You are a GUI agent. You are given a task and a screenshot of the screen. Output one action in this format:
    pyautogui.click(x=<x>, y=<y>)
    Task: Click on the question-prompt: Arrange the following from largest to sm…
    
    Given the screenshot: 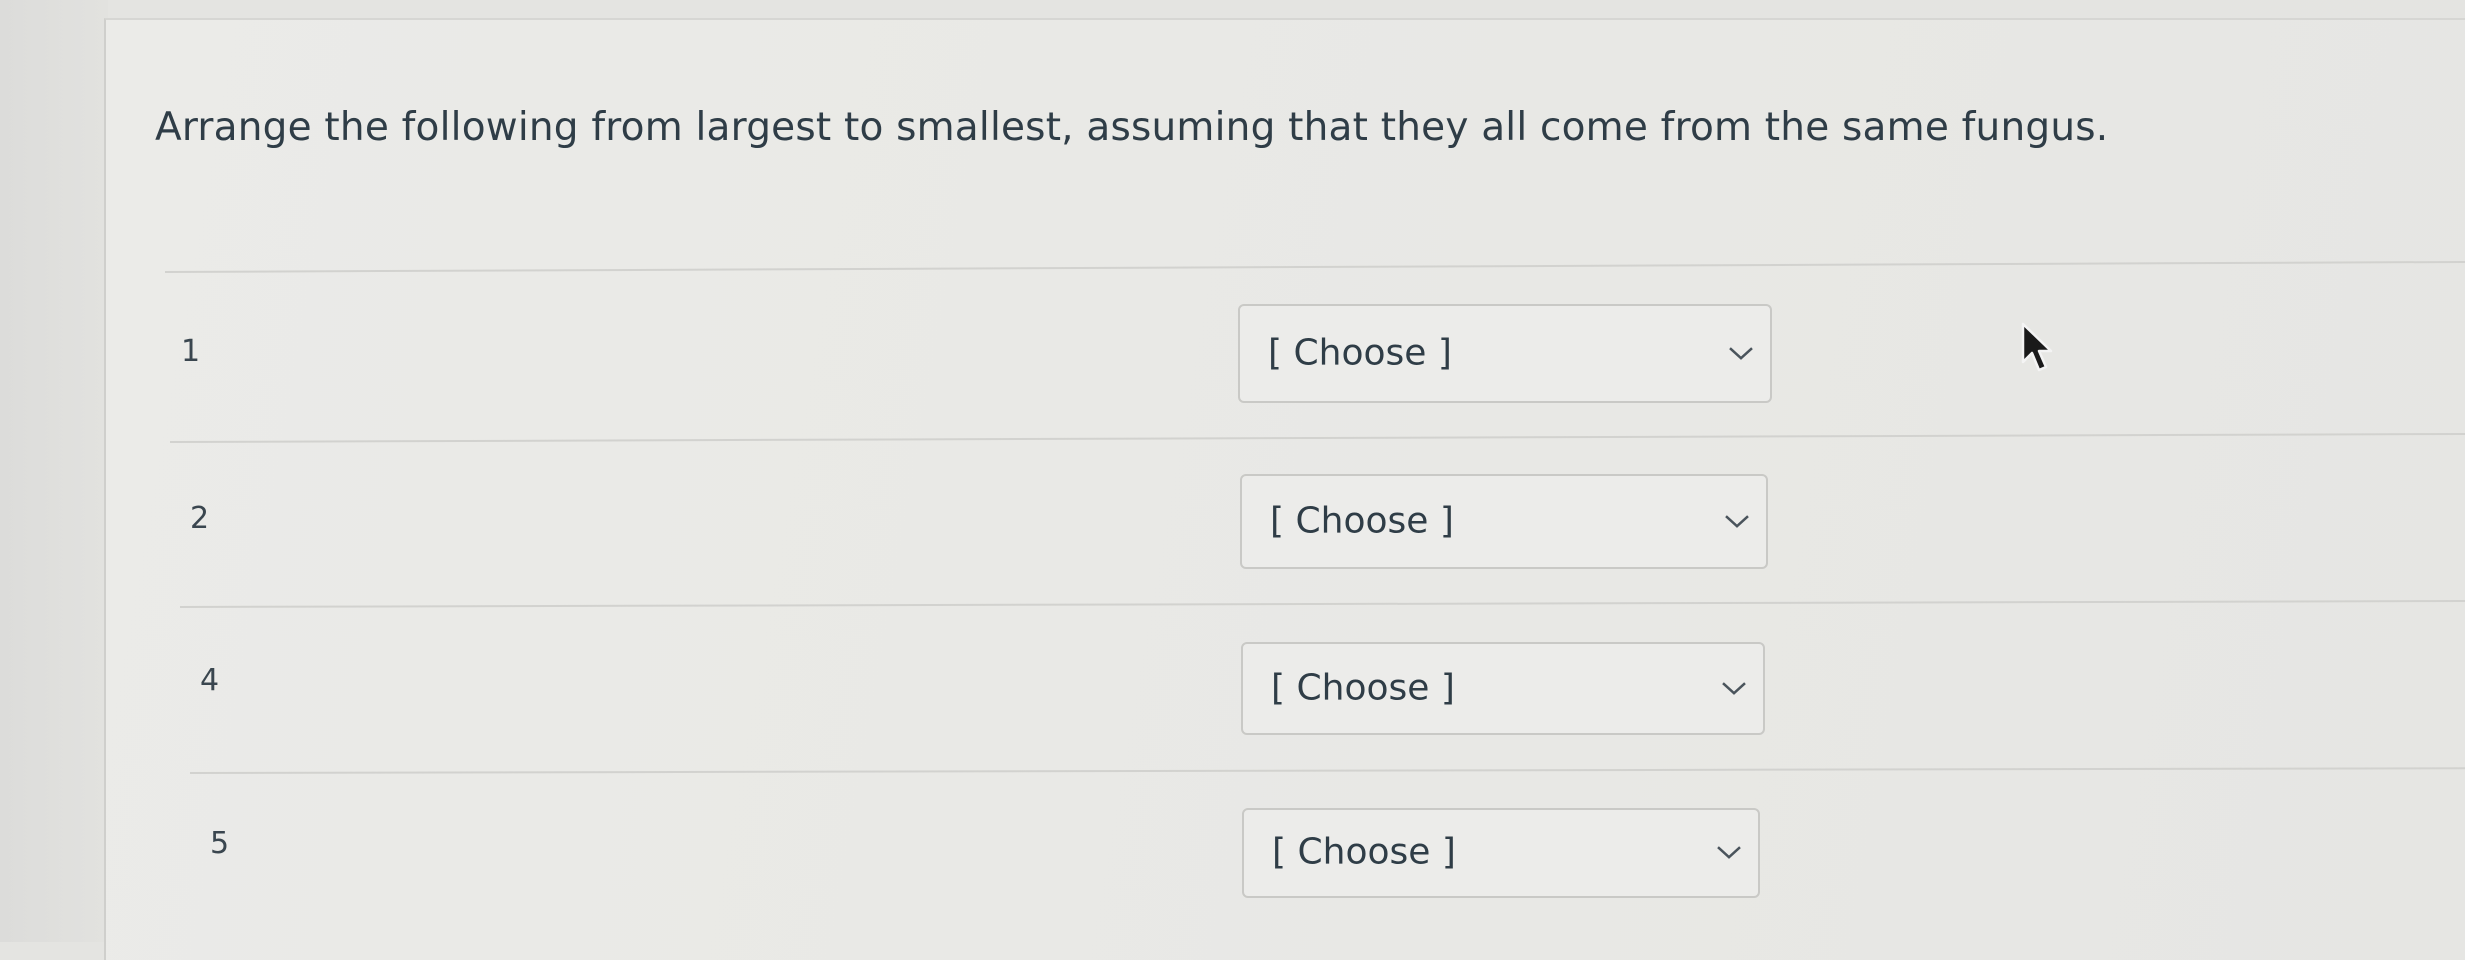 What is the action you would take?
    pyautogui.click(x=1132, y=127)
    